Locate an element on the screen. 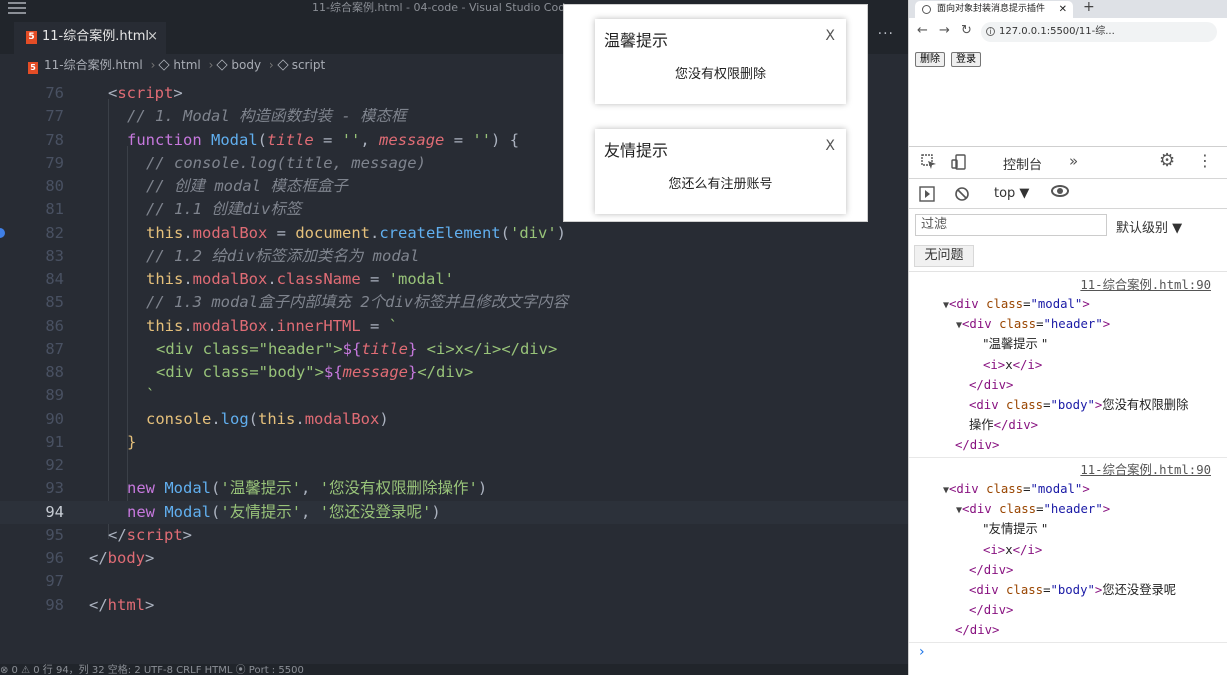 The image size is (1227, 675). line-number: 82 is located at coordinates (54, 232).